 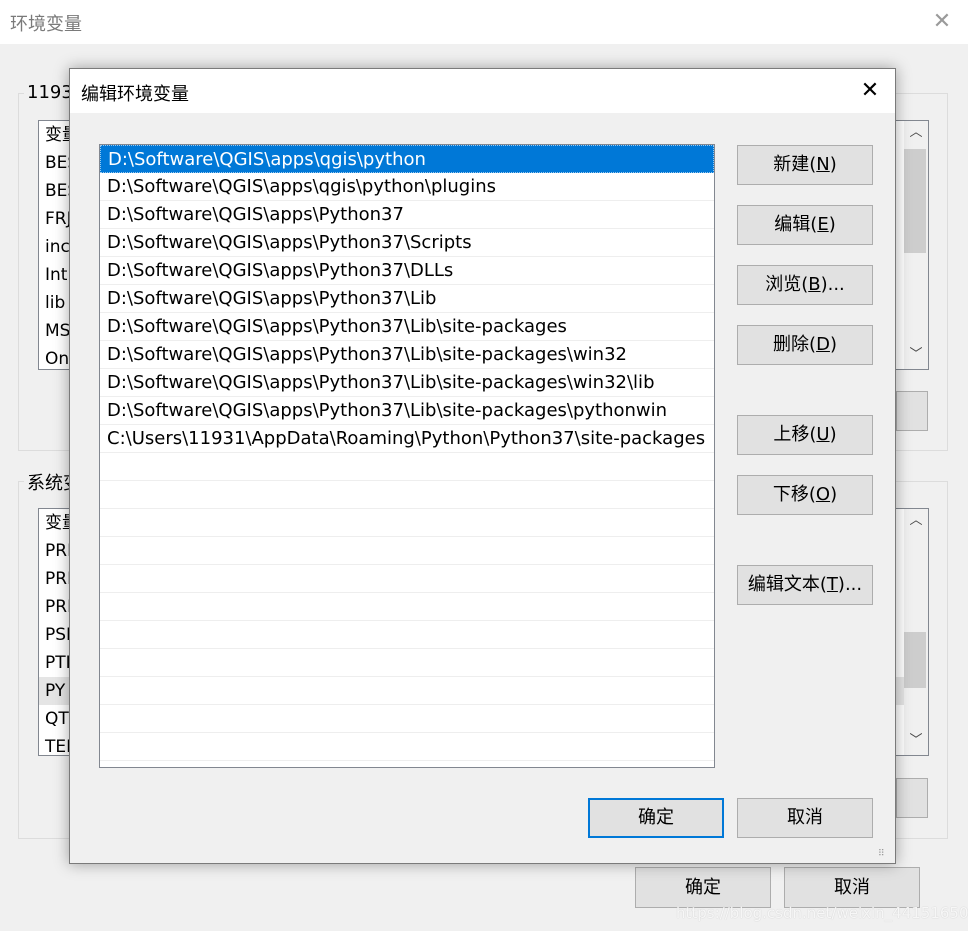 I want to click on cancel-button: 取消, so click(x=805, y=818).